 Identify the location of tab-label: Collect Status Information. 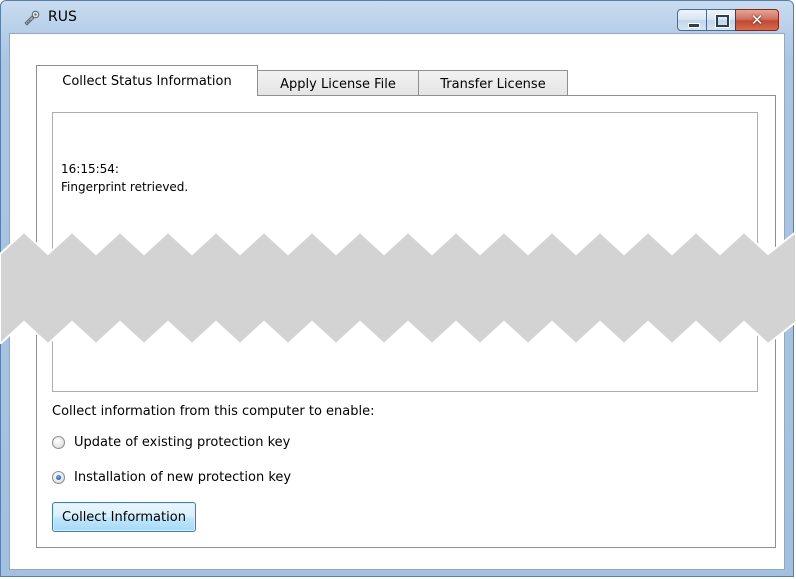
(147, 81).